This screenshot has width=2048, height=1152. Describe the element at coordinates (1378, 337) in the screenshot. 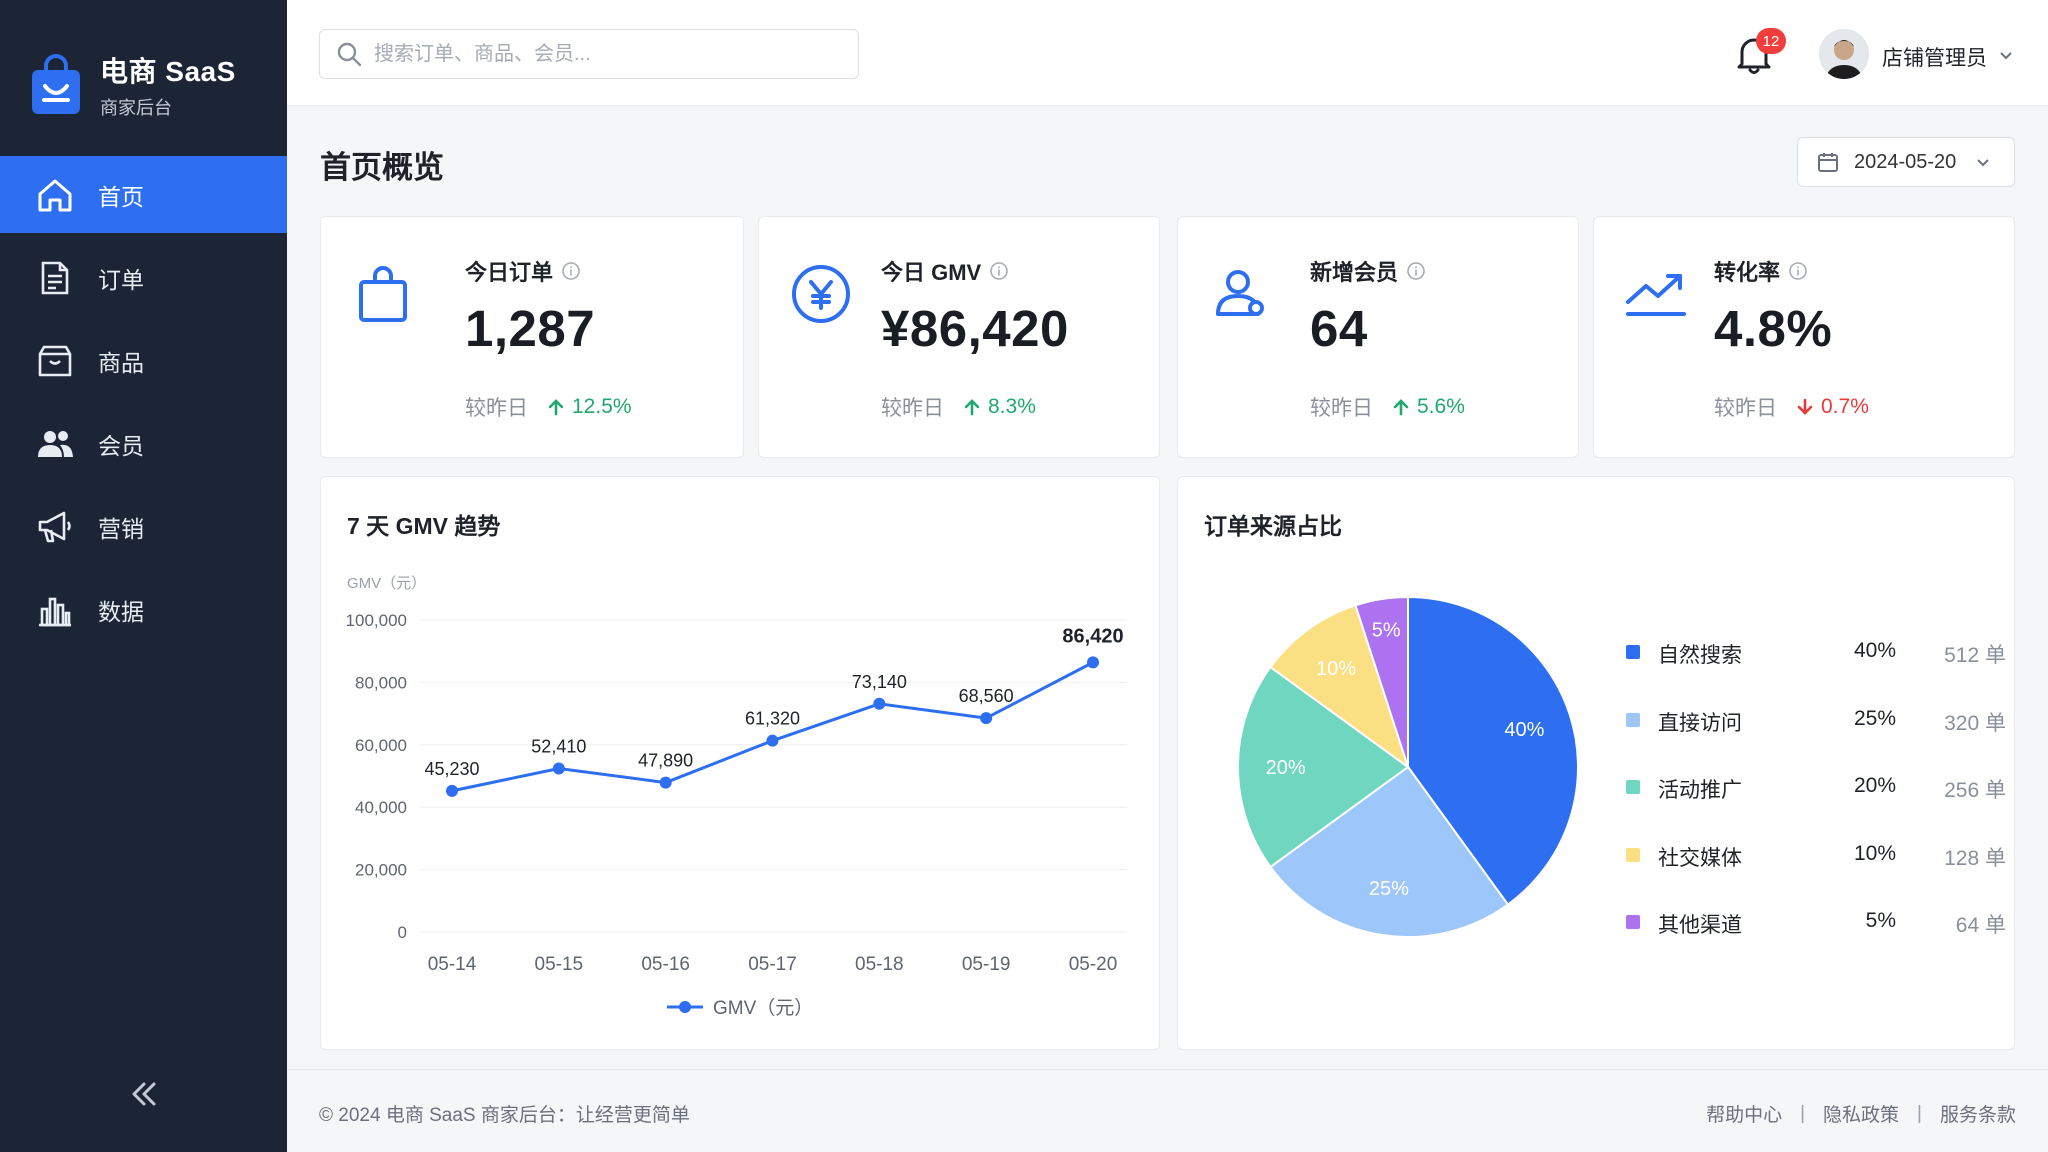

I see `stat-card-new-members: 新增会员 64 较昨日 5.6%` at that location.